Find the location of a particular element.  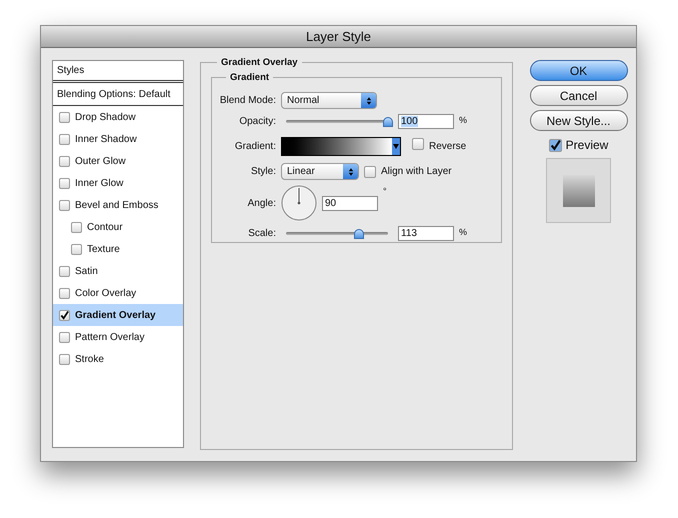

style-list-item: Gradient Overlay is located at coordinates (118, 315).